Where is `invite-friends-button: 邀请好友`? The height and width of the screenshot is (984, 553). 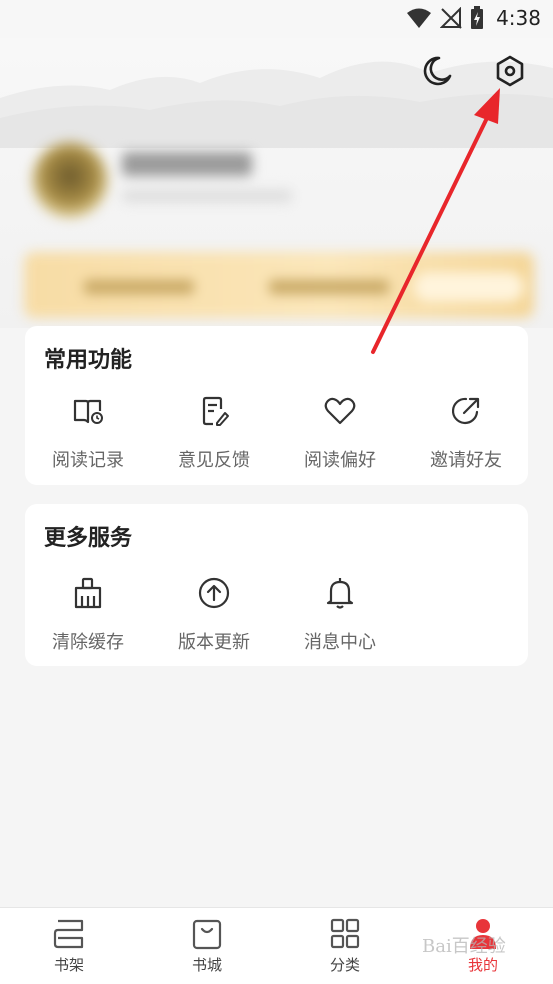
invite-friends-button: 邀请好友 is located at coordinates (466, 434).